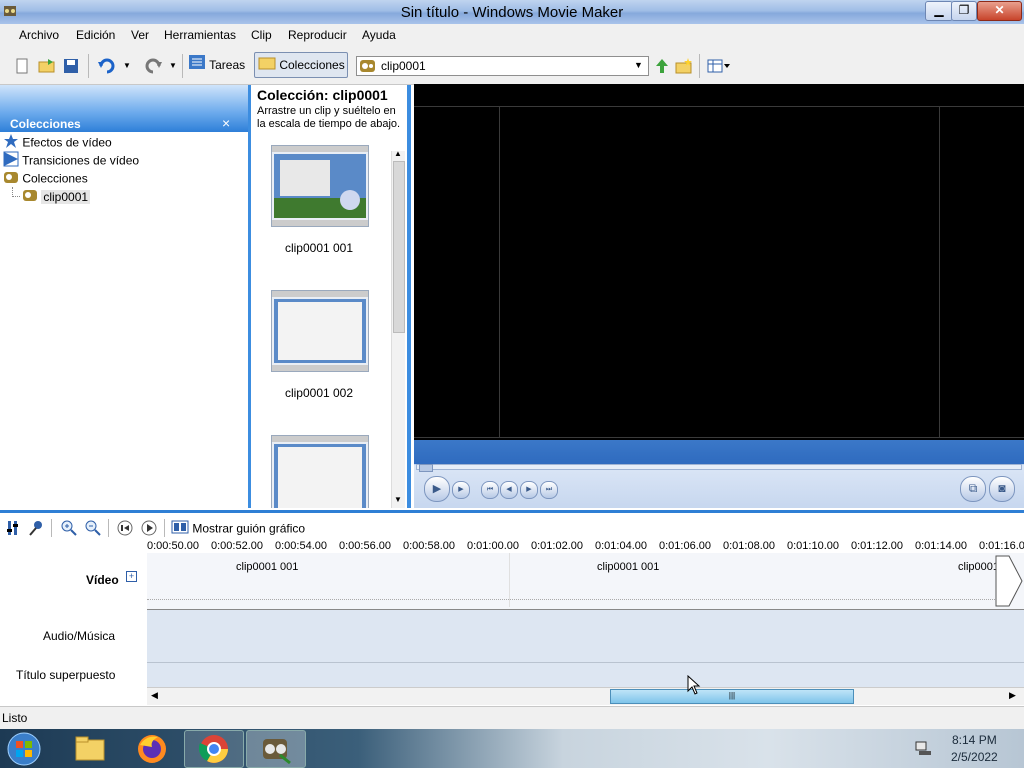 The image size is (1024, 770). What do you see at coordinates (964, 11) in the screenshot?
I see `restore-button: ❐` at bounding box center [964, 11].